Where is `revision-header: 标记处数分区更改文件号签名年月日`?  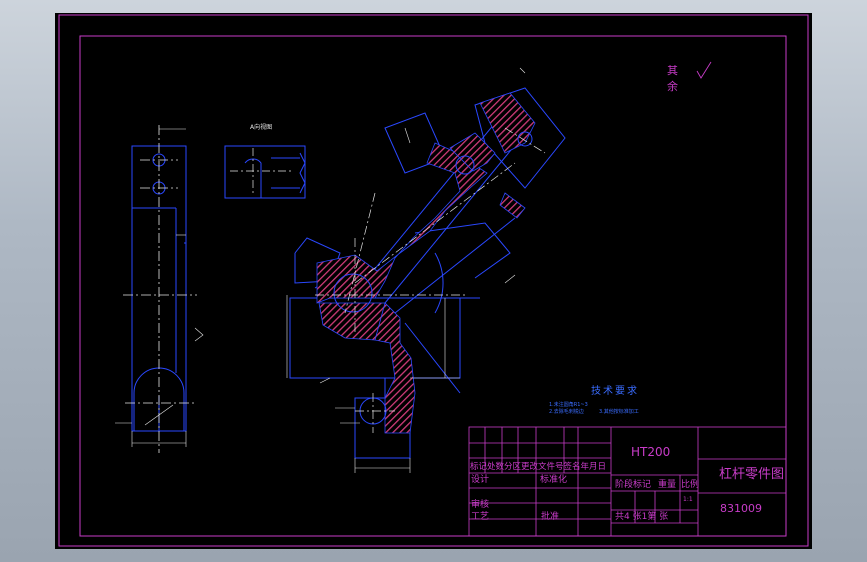 revision-header: 标记处数分区更改文件号签名年月日 is located at coordinates (538, 467).